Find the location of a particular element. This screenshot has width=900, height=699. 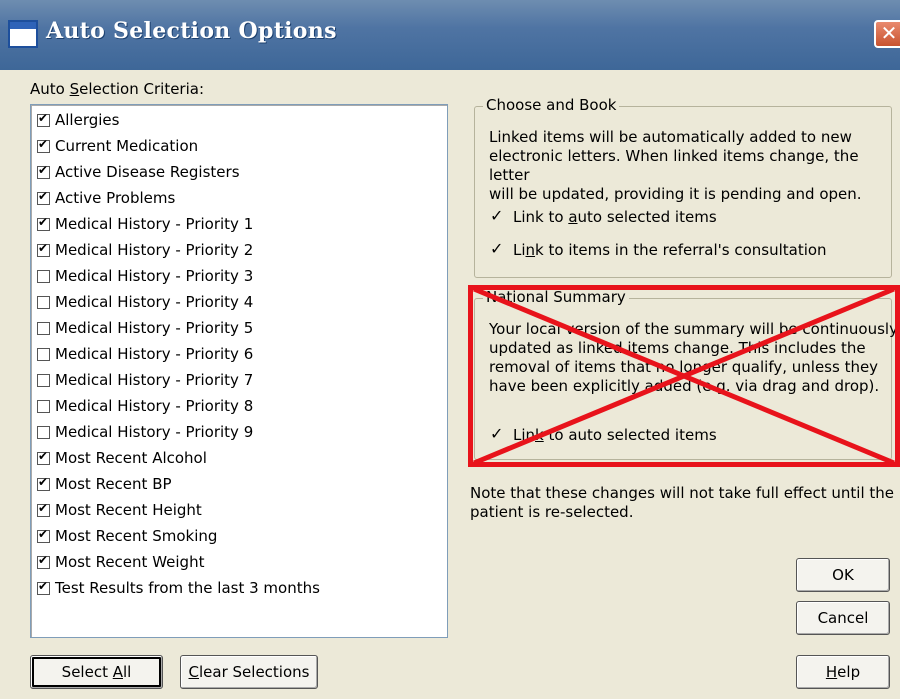

criteria-label: Active Problems is located at coordinates (115, 198).